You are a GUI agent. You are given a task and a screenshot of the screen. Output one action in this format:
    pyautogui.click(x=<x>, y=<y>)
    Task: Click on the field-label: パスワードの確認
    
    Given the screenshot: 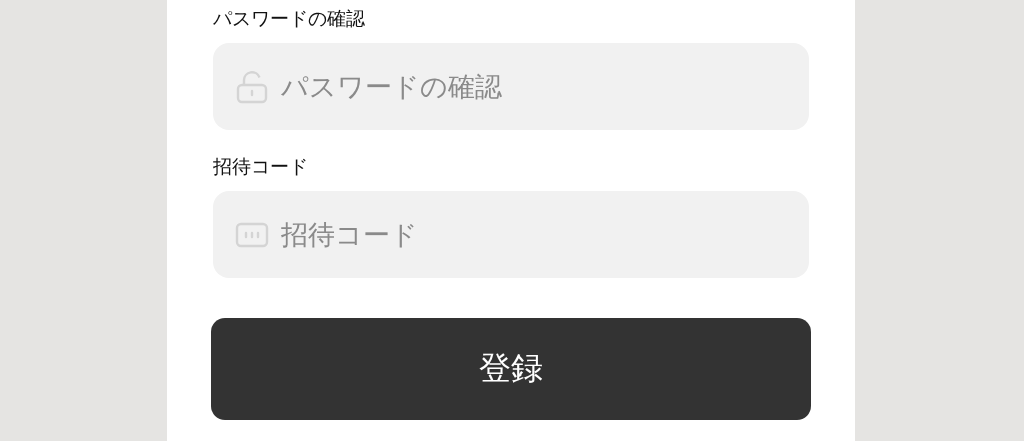 What is the action you would take?
    pyautogui.click(x=288, y=18)
    